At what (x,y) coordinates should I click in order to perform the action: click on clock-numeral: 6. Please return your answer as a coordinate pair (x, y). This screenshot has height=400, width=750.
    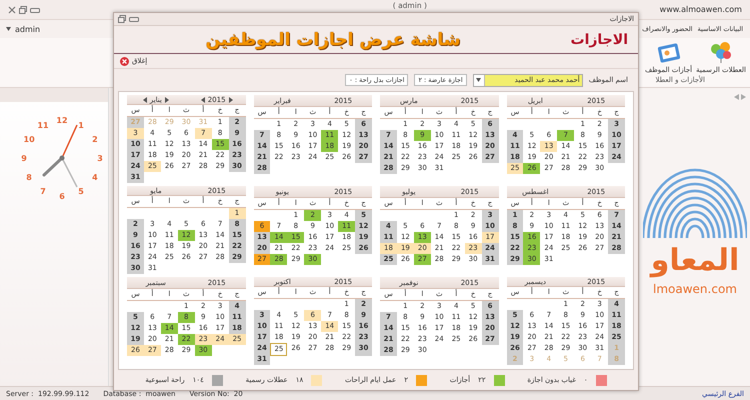
    Looking at the image, I should click on (62, 196).